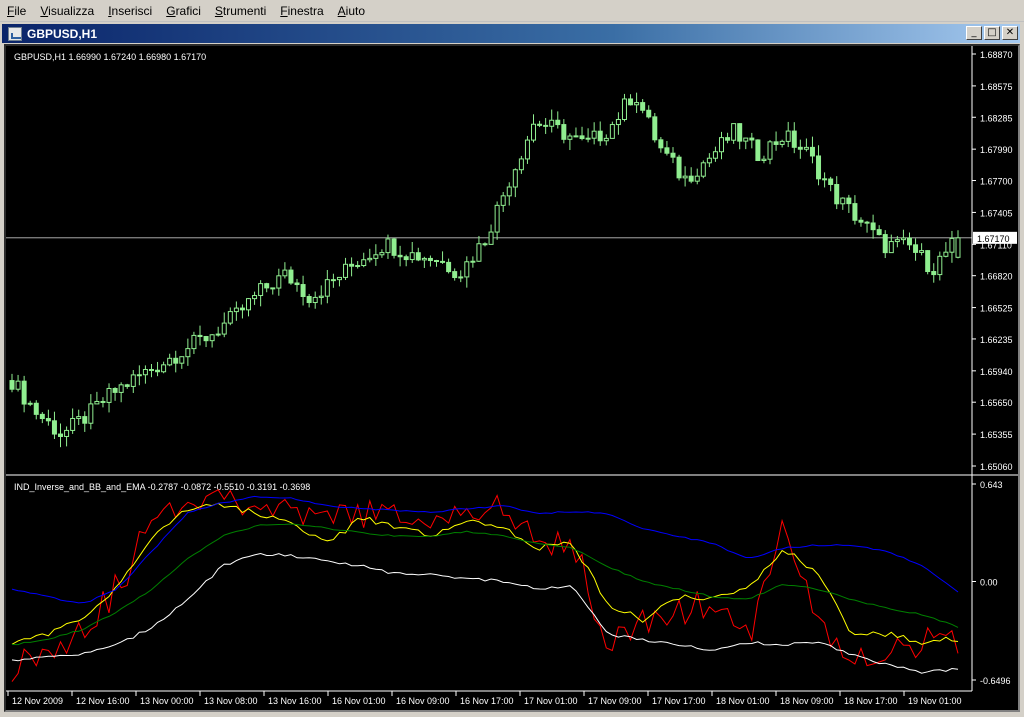 Image resolution: width=1024 pixels, height=717 pixels. What do you see at coordinates (16, 11) in the screenshot?
I see `menu-file: File` at bounding box center [16, 11].